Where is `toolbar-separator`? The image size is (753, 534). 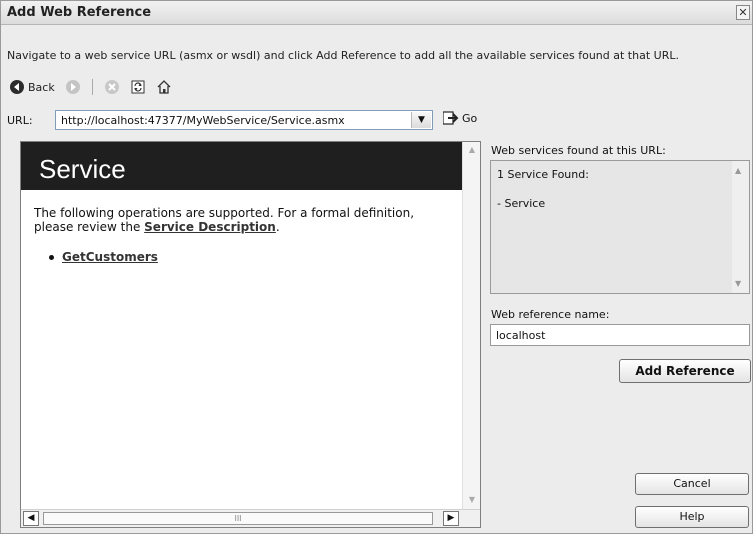
toolbar-separator is located at coordinates (92, 87).